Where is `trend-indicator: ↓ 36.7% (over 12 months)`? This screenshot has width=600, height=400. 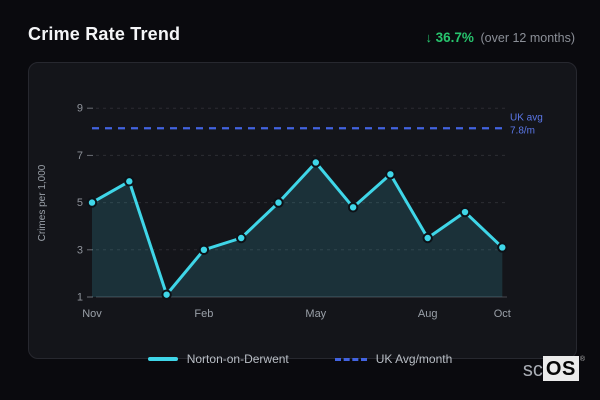
trend-indicator: ↓ 36.7% (over 12 months) is located at coordinates (500, 37).